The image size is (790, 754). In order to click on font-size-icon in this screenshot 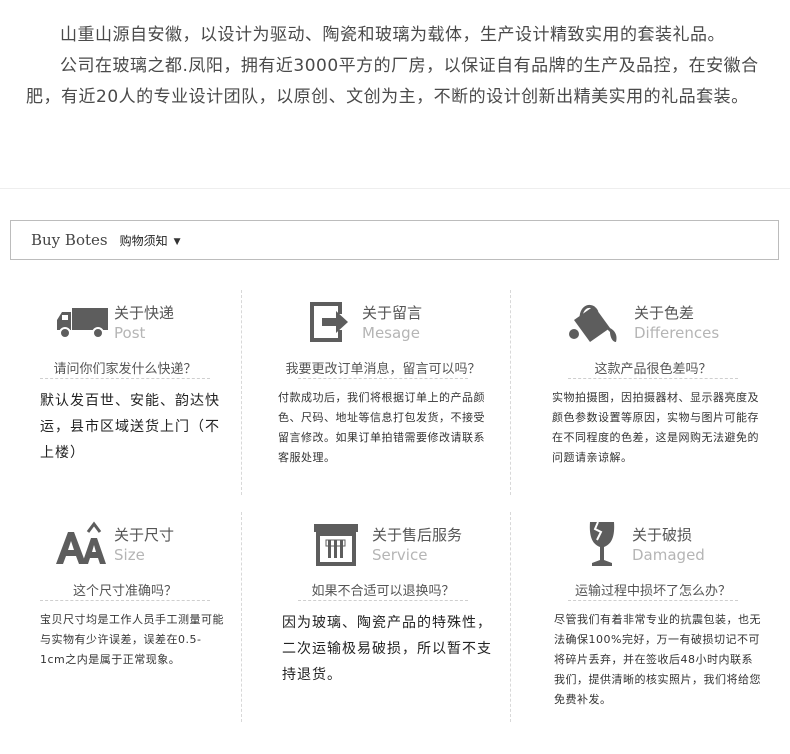, I will do `click(81, 542)`.